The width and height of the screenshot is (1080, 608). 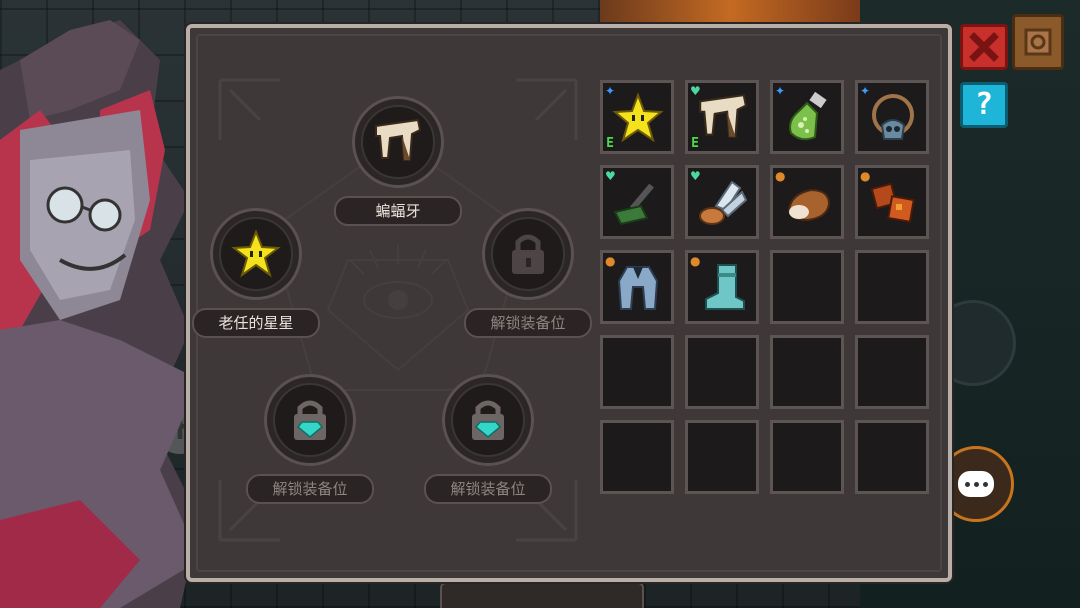 I want to click on equip-slot-bottom-right-label: 解锁装备位, so click(x=488, y=489).